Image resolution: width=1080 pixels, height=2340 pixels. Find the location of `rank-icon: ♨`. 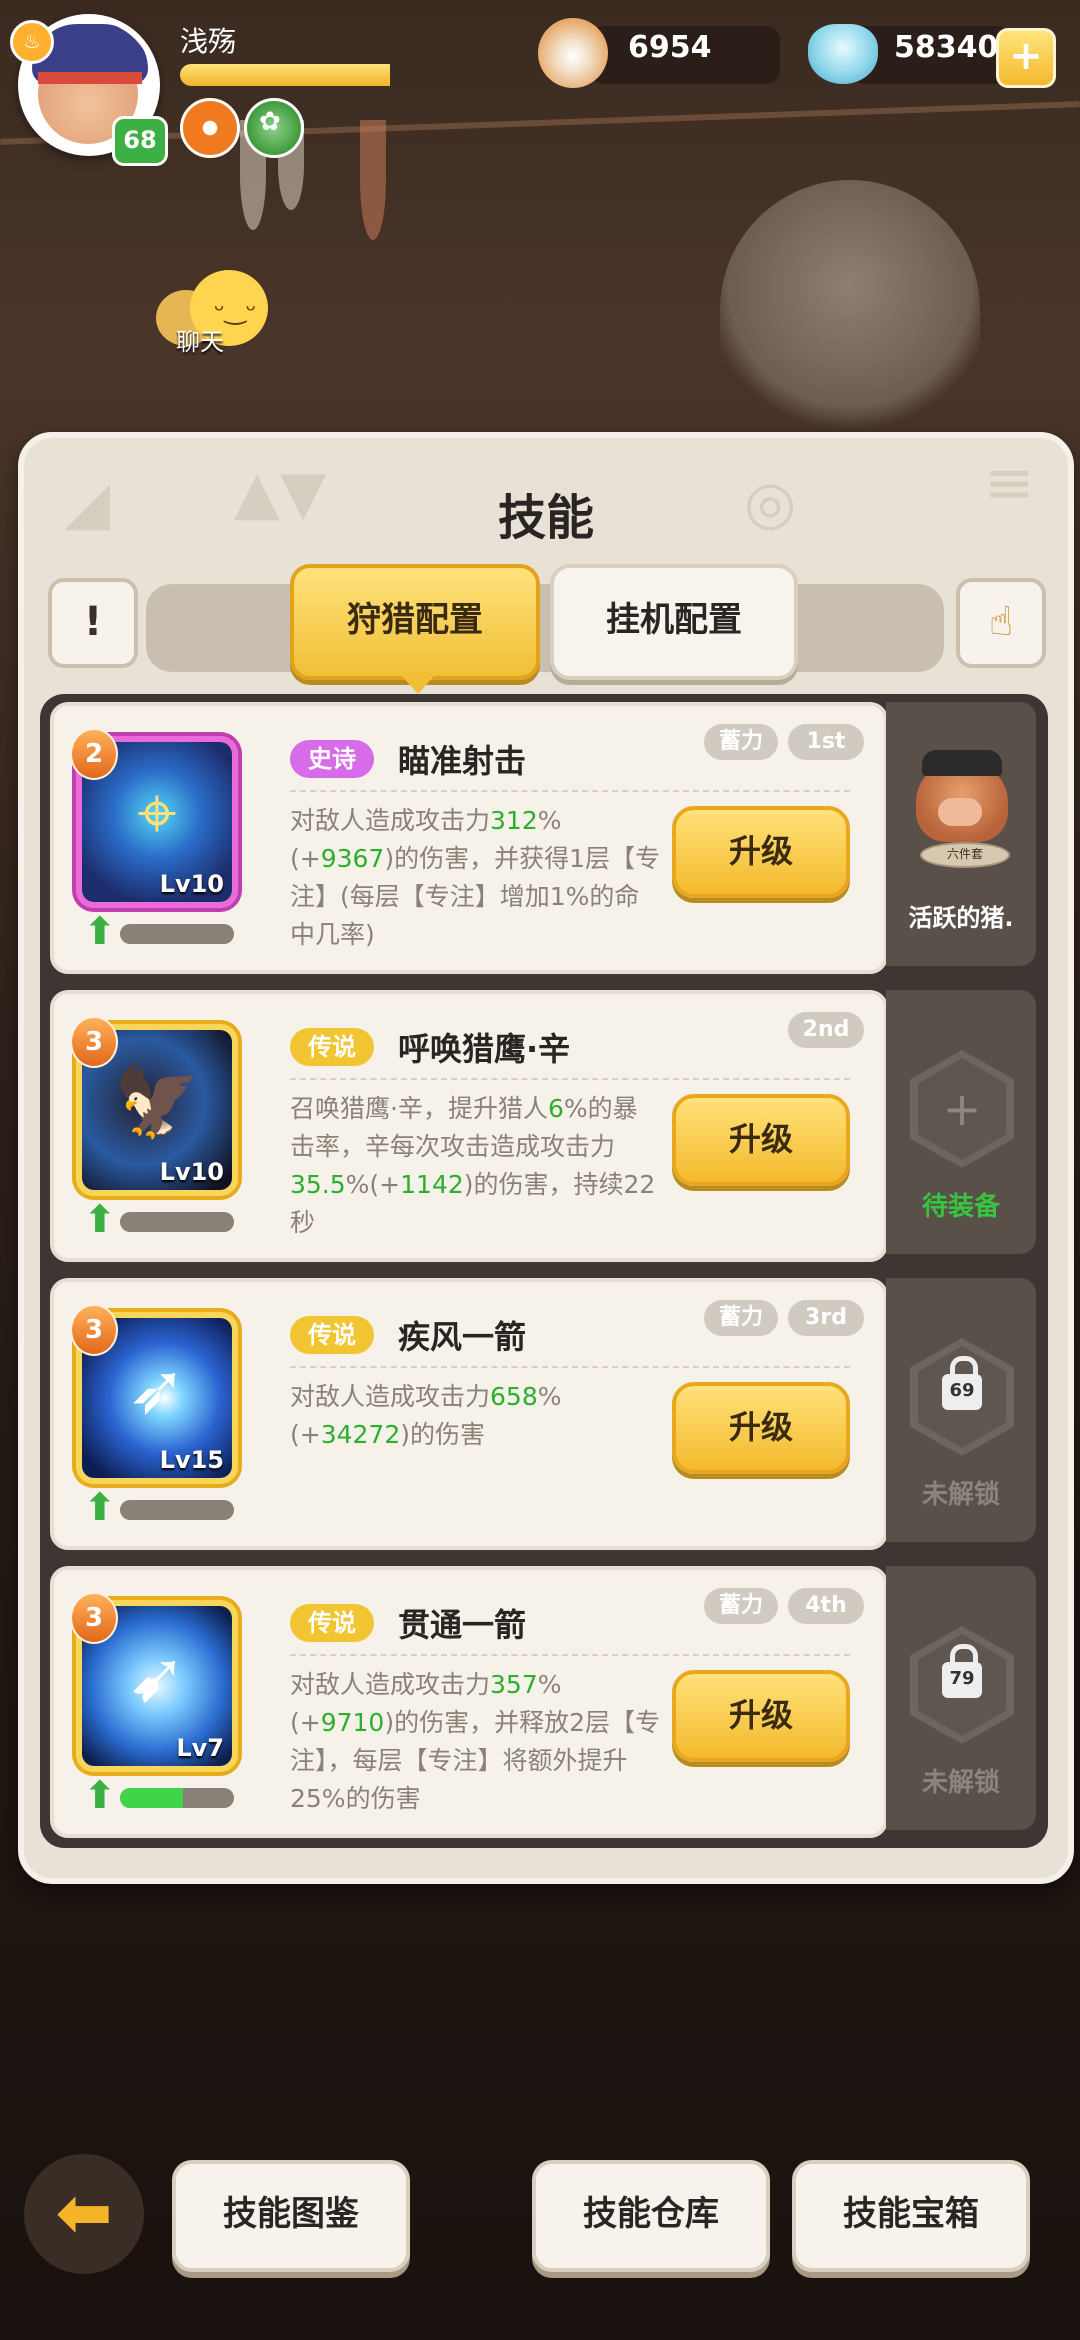

rank-icon: ♨ is located at coordinates (32, 42).